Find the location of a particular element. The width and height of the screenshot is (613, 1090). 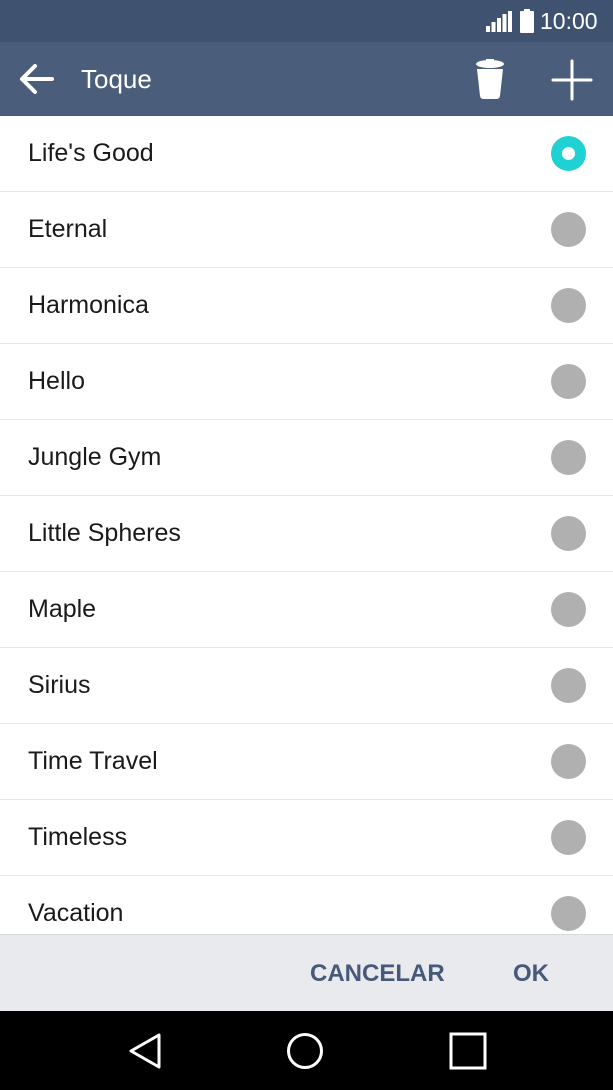

ringtone-label: Little Spheres is located at coordinates (104, 533).